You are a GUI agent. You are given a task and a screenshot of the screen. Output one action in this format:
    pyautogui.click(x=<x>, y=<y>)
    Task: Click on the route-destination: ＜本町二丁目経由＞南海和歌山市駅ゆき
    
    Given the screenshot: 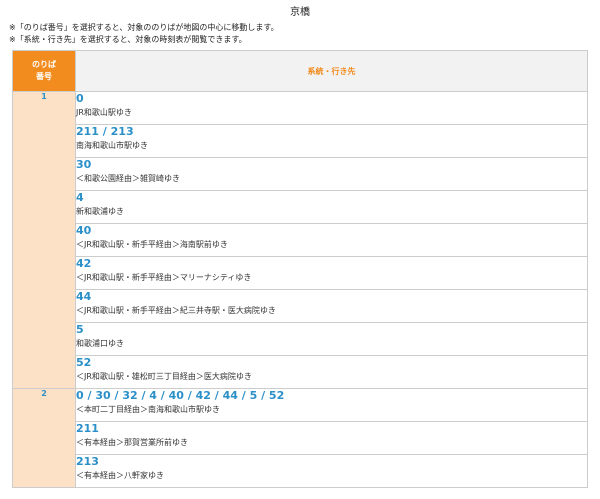 What is the action you would take?
    pyautogui.click(x=331, y=410)
    